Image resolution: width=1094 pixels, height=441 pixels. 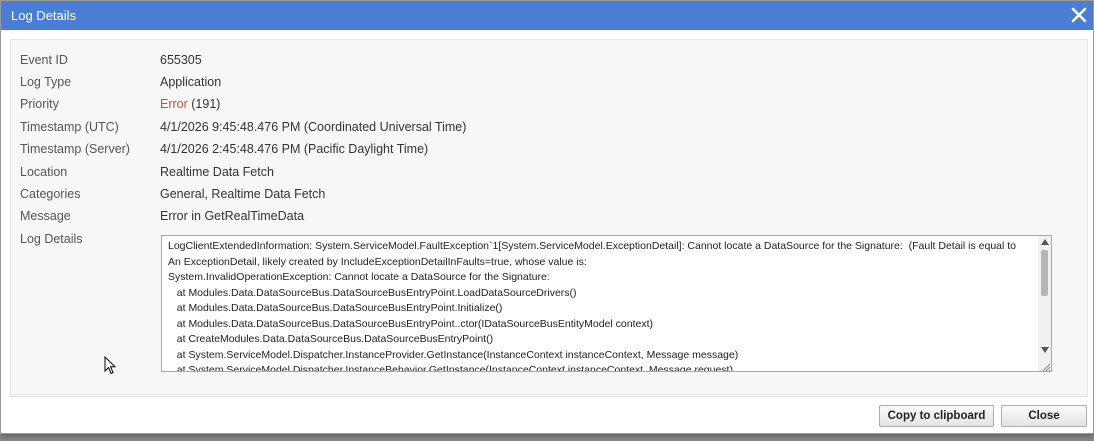 I want to click on priority-error-text: Error, so click(x=174, y=104).